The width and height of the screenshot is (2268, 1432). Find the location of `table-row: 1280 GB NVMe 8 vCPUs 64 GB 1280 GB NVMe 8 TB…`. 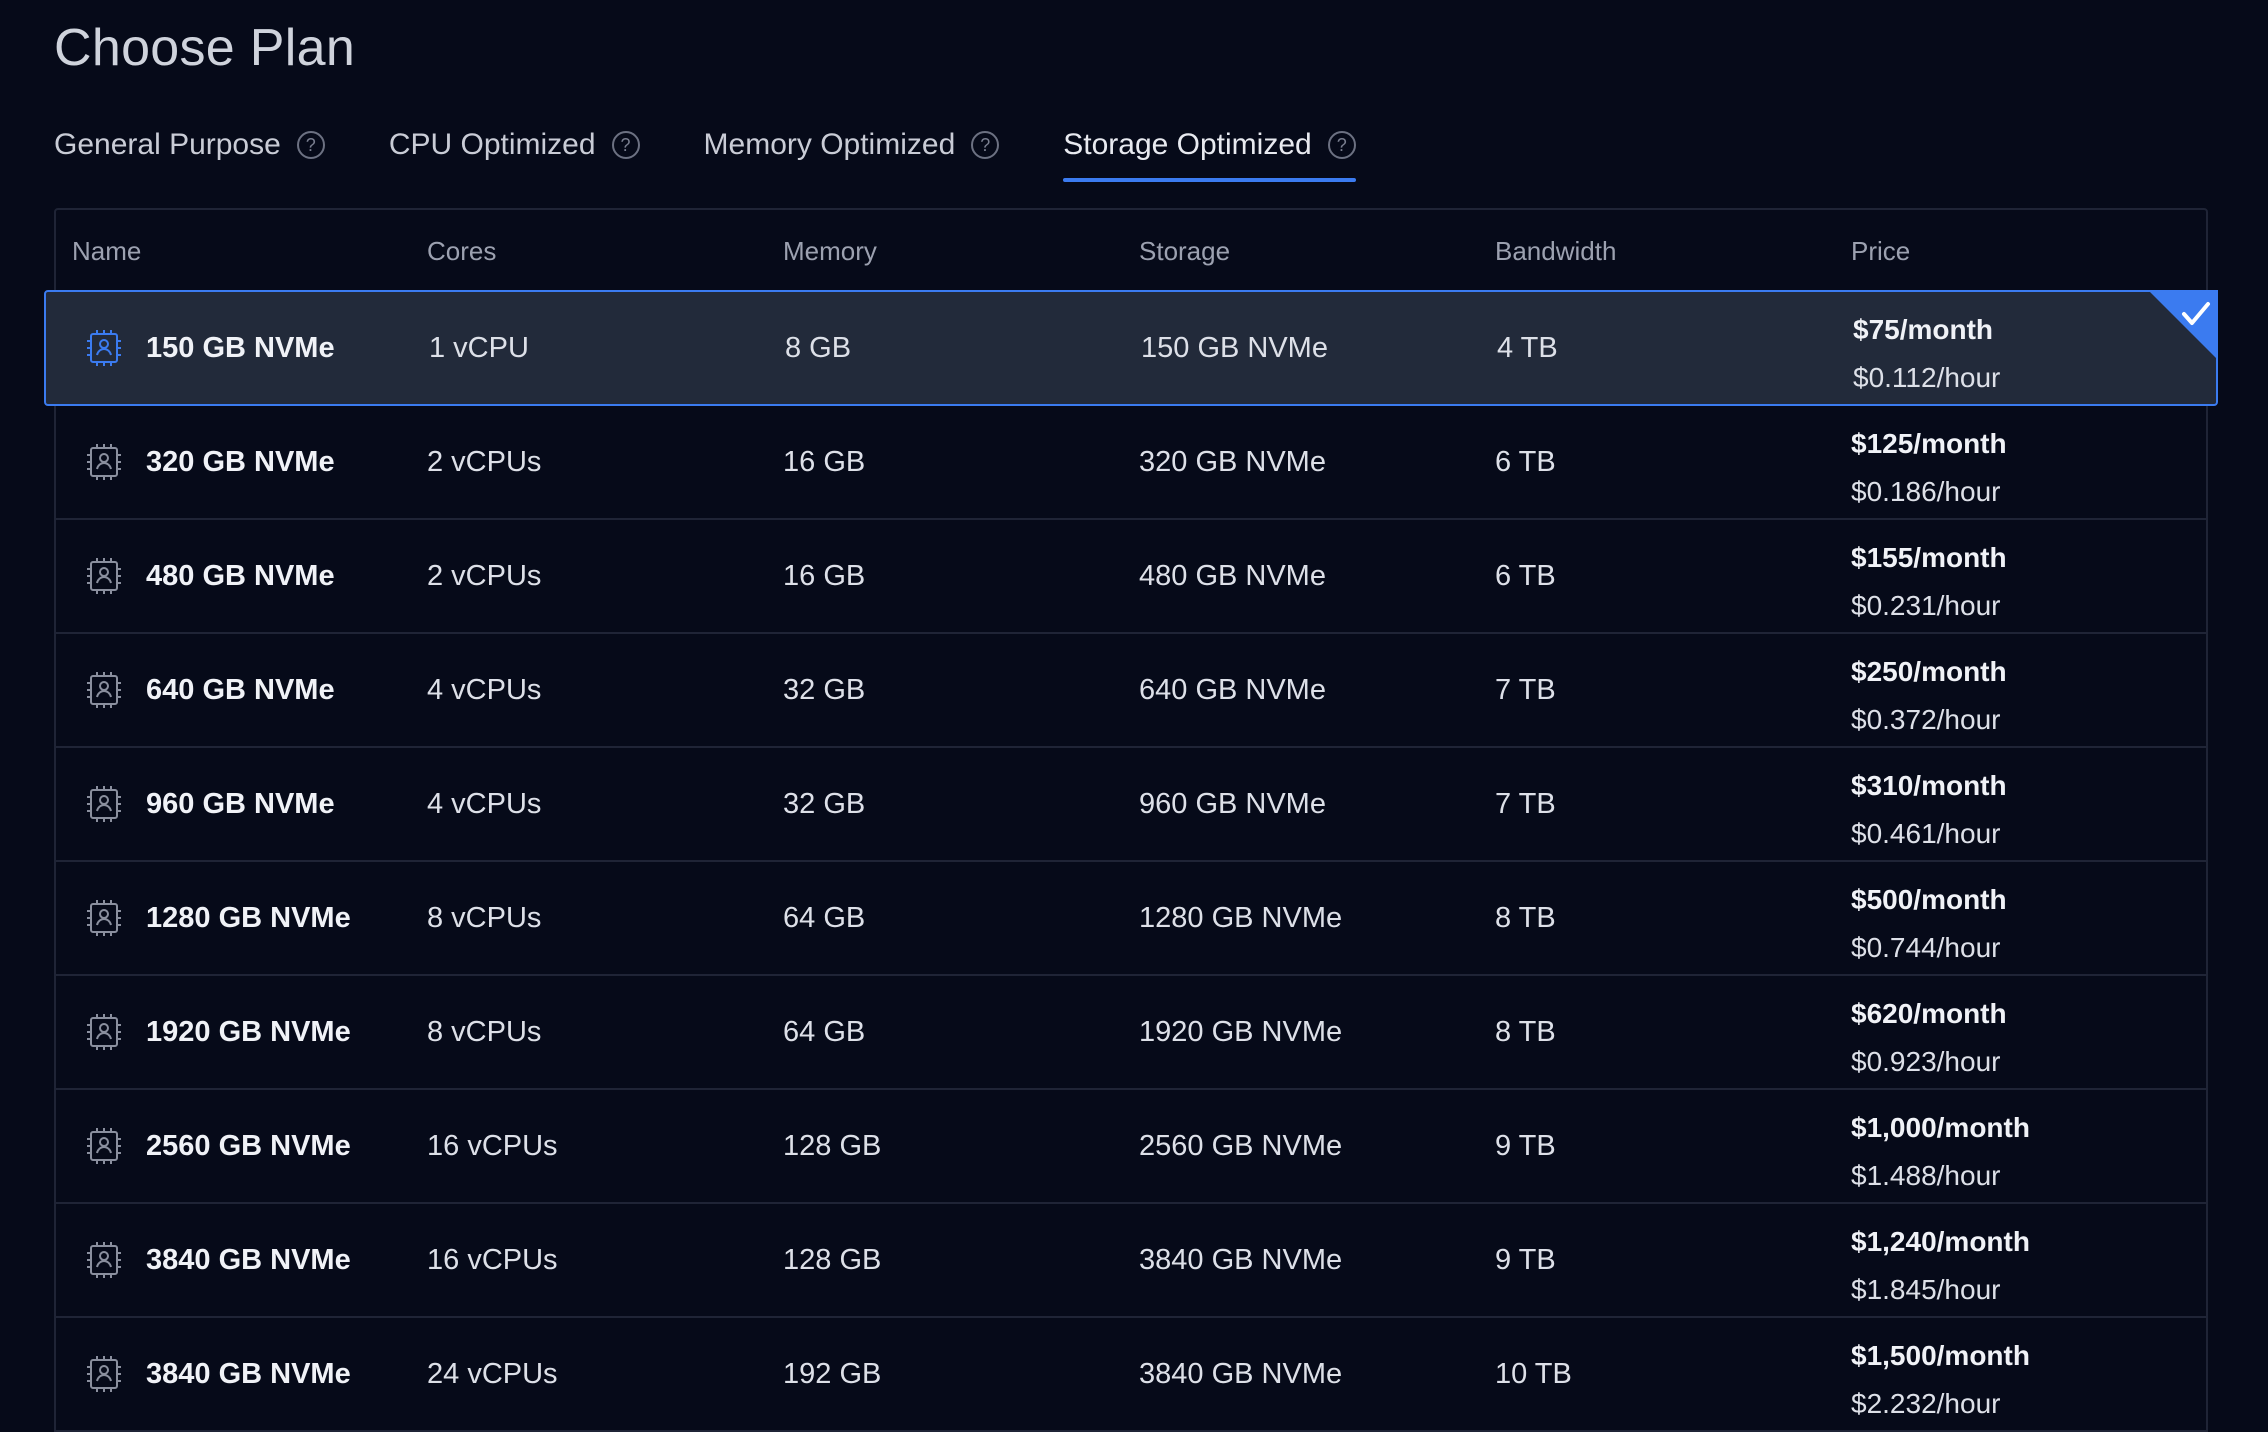

table-row: 1280 GB NVMe 8 vCPUs 64 GB 1280 GB NVMe 8 TB… is located at coordinates (1131, 919).